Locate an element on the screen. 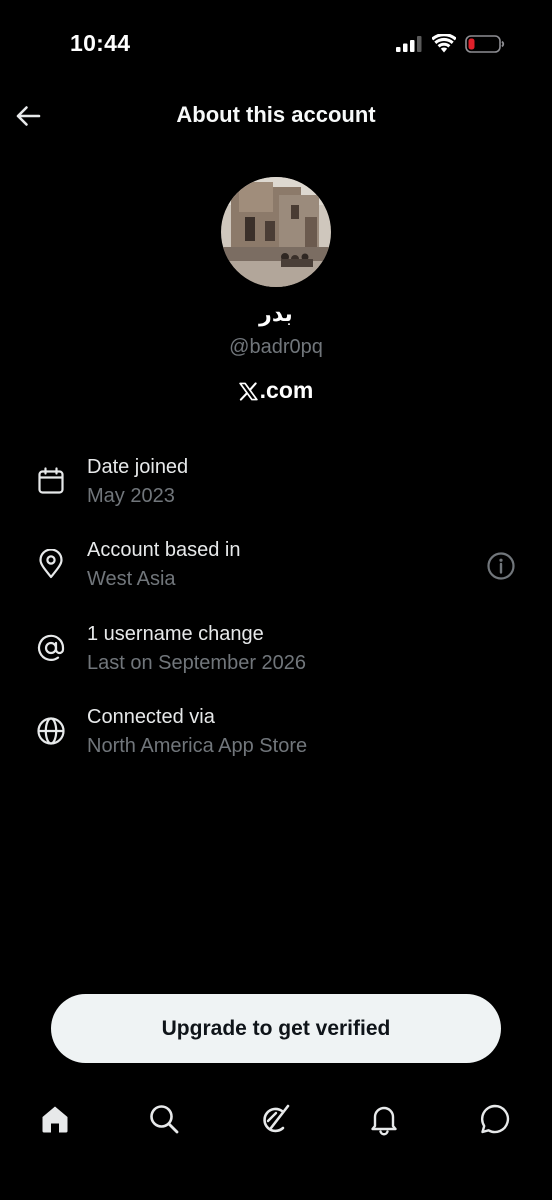 This screenshot has height=1200, width=552. notifications-bell-icon is located at coordinates (384, 1119).